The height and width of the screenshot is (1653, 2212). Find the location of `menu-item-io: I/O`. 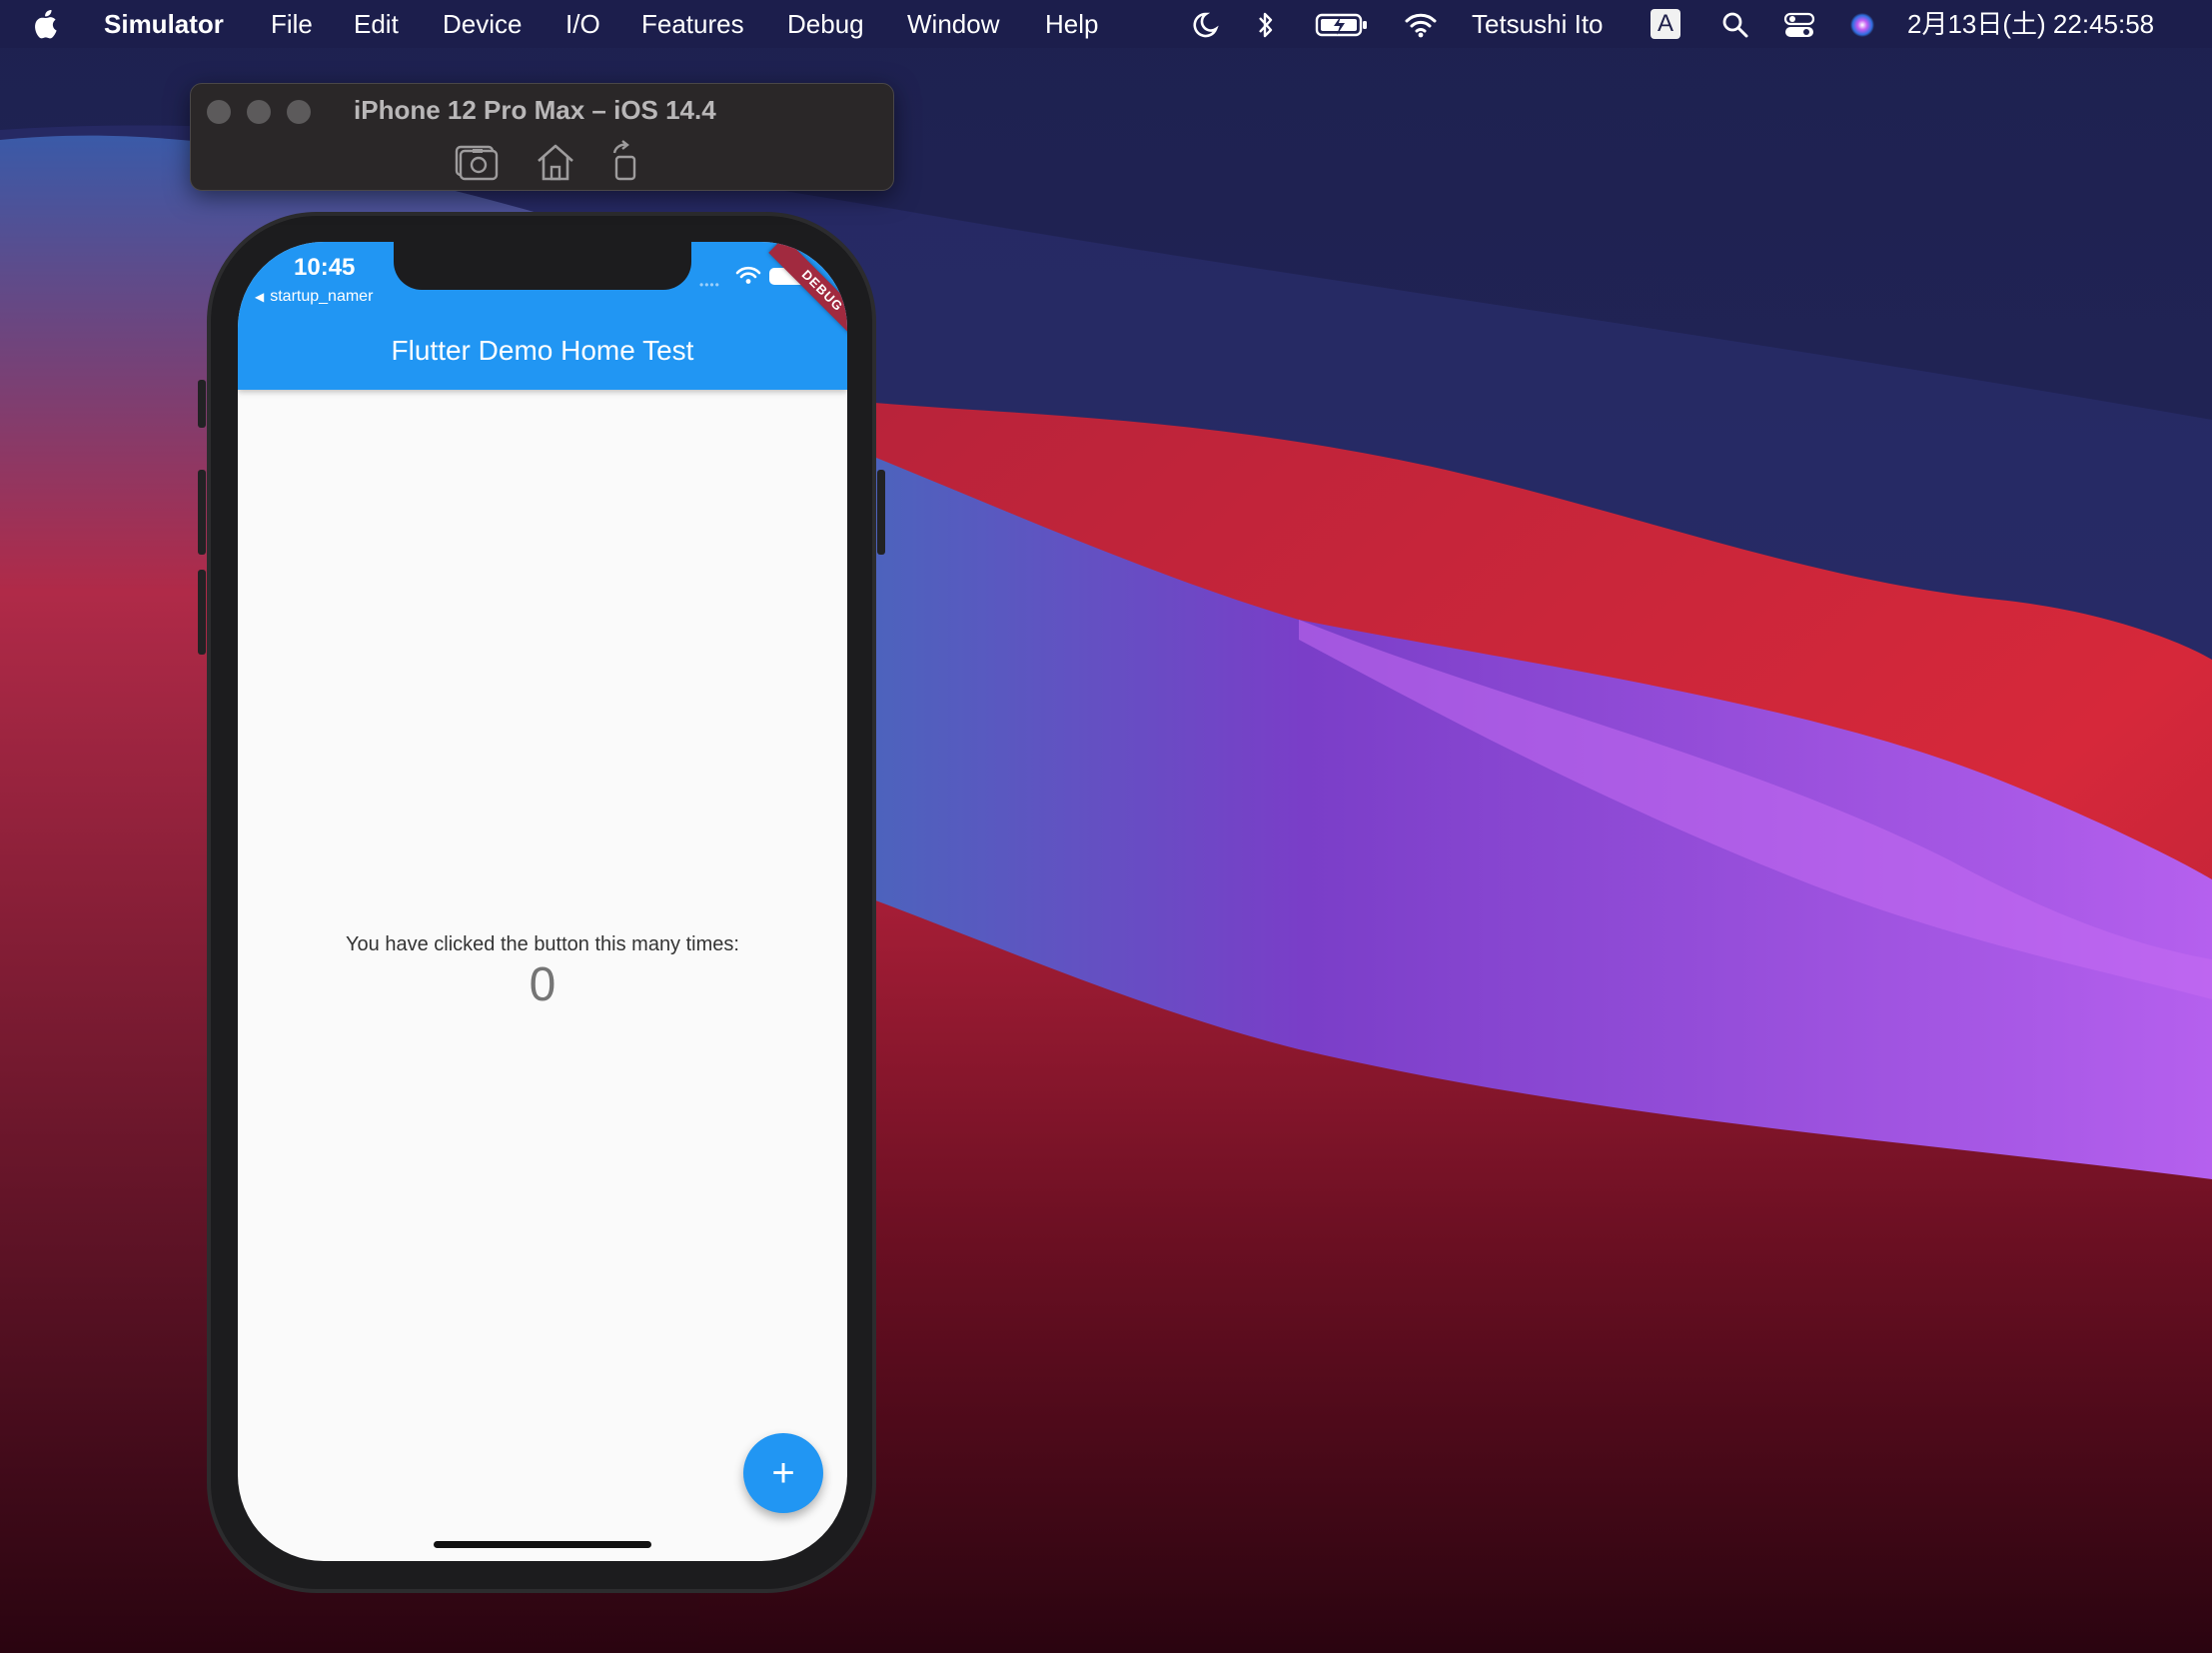

menu-item-io: I/O is located at coordinates (582, 24).